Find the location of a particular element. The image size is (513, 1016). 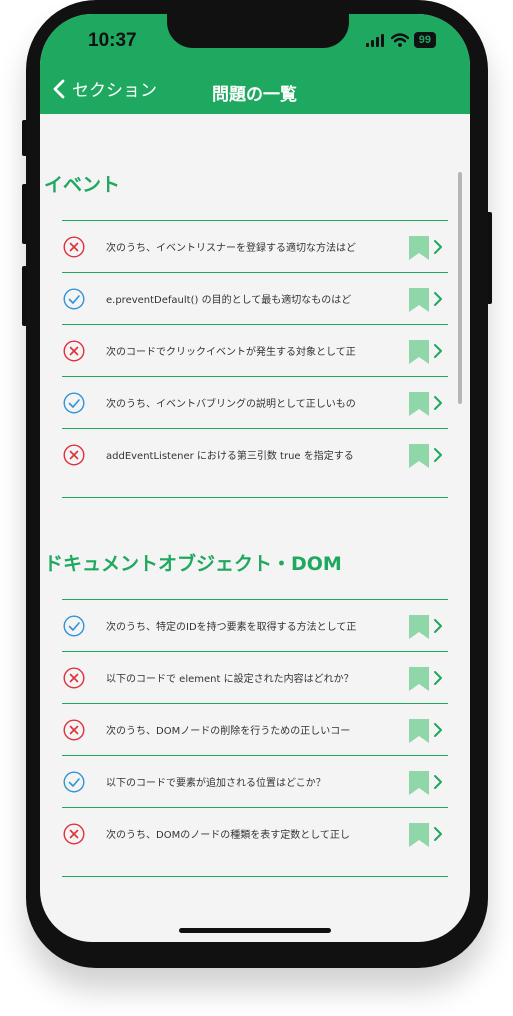

question-row: 次のうち、イベントリスナーを登録する適切な方法はど is located at coordinates (255, 247).